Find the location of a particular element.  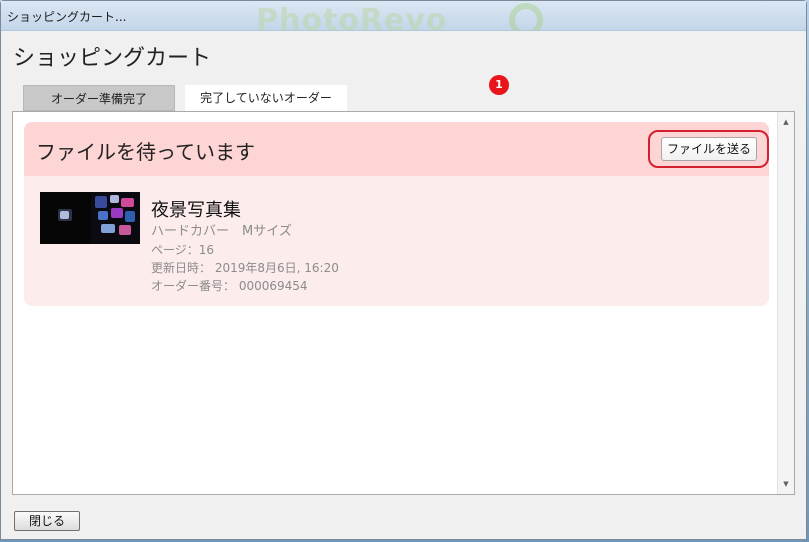

close-button: 閉じる is located at coordinates (47, 521).